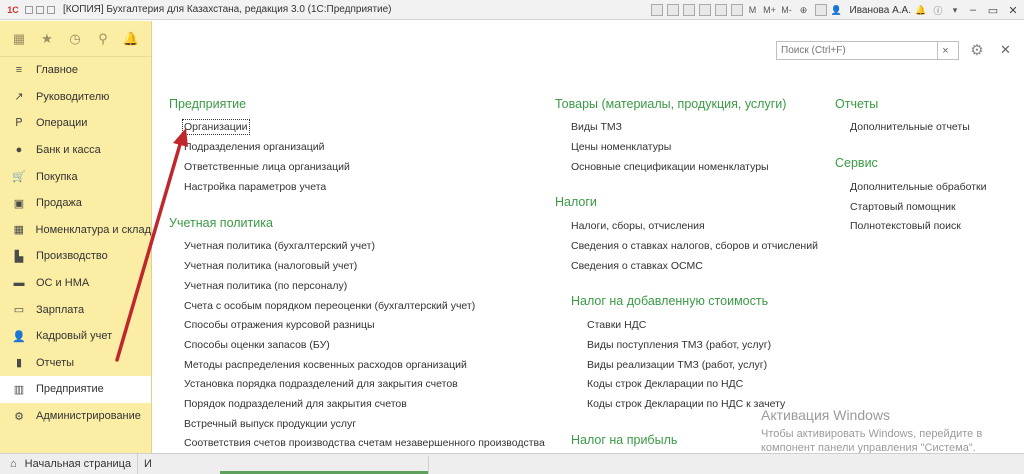  Describe the element at coordinates (921, 10) in the screenshot. I see `notifications-icon: 🔔` at that location.